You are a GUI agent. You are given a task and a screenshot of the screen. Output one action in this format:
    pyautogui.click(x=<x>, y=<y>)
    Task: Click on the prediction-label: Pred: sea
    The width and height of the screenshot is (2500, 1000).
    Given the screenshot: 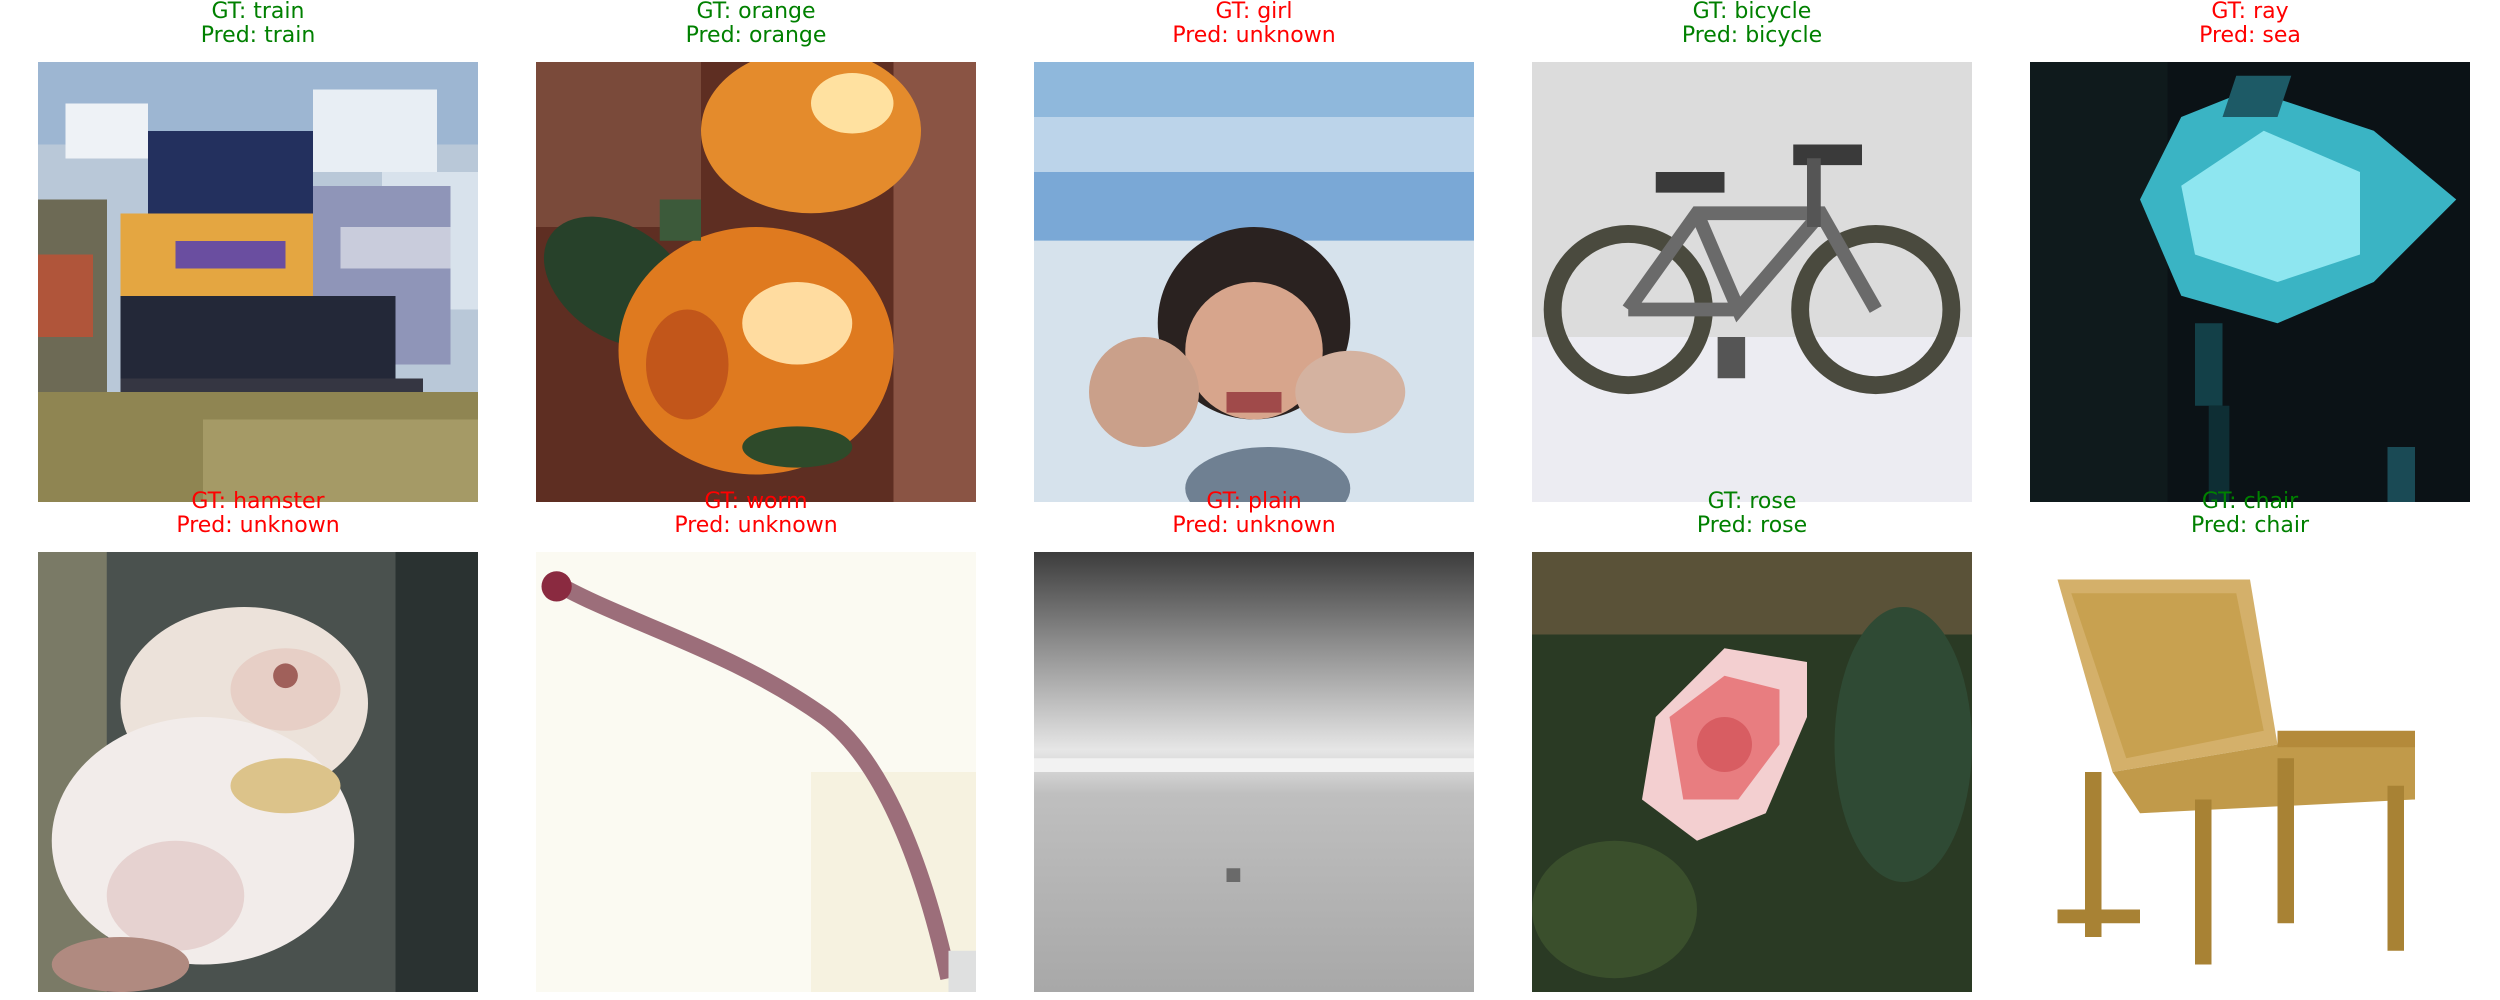 What is the action you would take?
    pyautogui.click(x=2250, y=35)
    